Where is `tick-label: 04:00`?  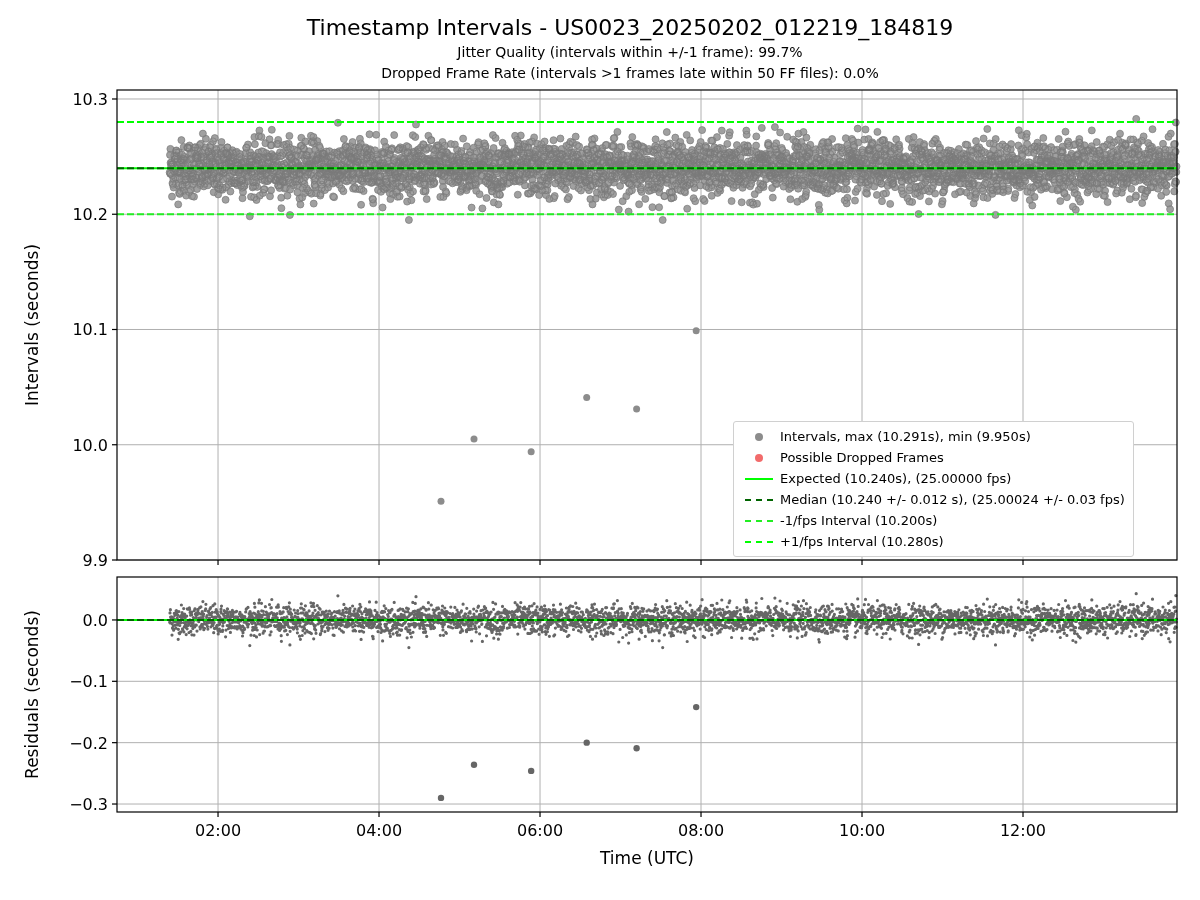 tick-label: 04:00 is located at coordinates (379, 830).